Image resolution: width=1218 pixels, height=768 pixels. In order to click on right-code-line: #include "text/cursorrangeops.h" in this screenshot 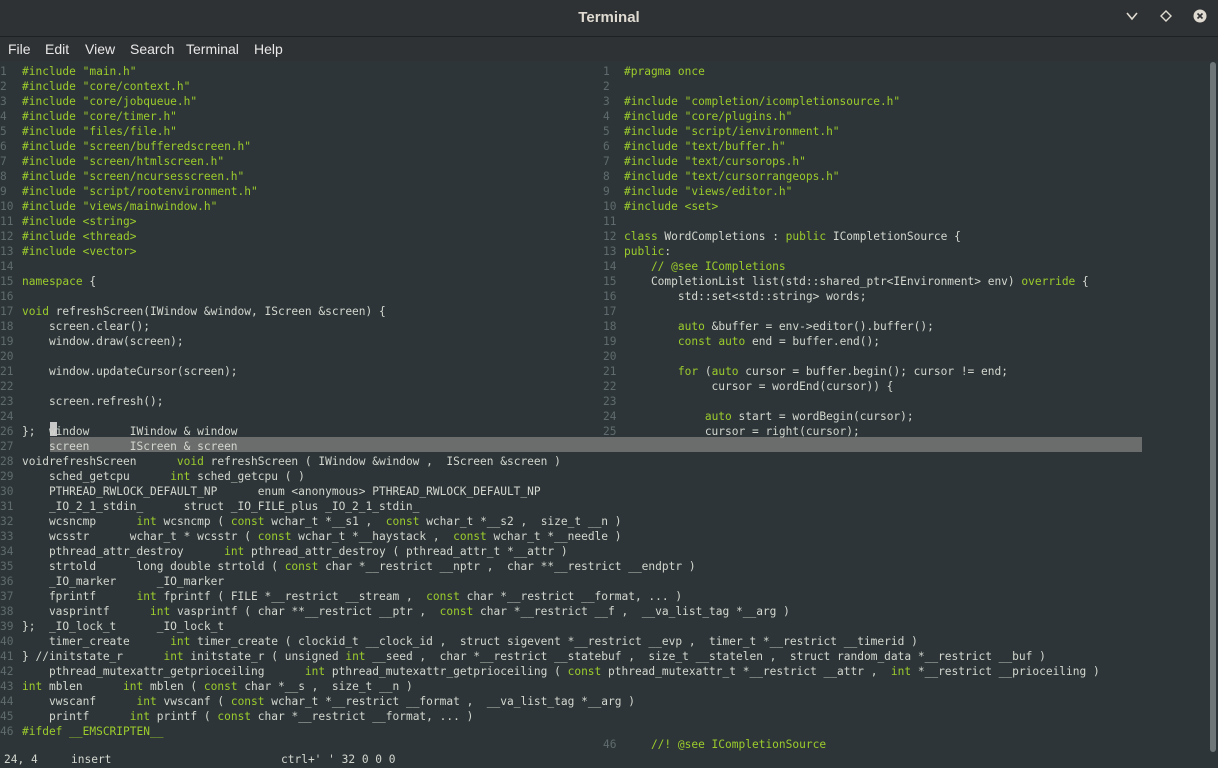, I will do `click(732, 176)`.